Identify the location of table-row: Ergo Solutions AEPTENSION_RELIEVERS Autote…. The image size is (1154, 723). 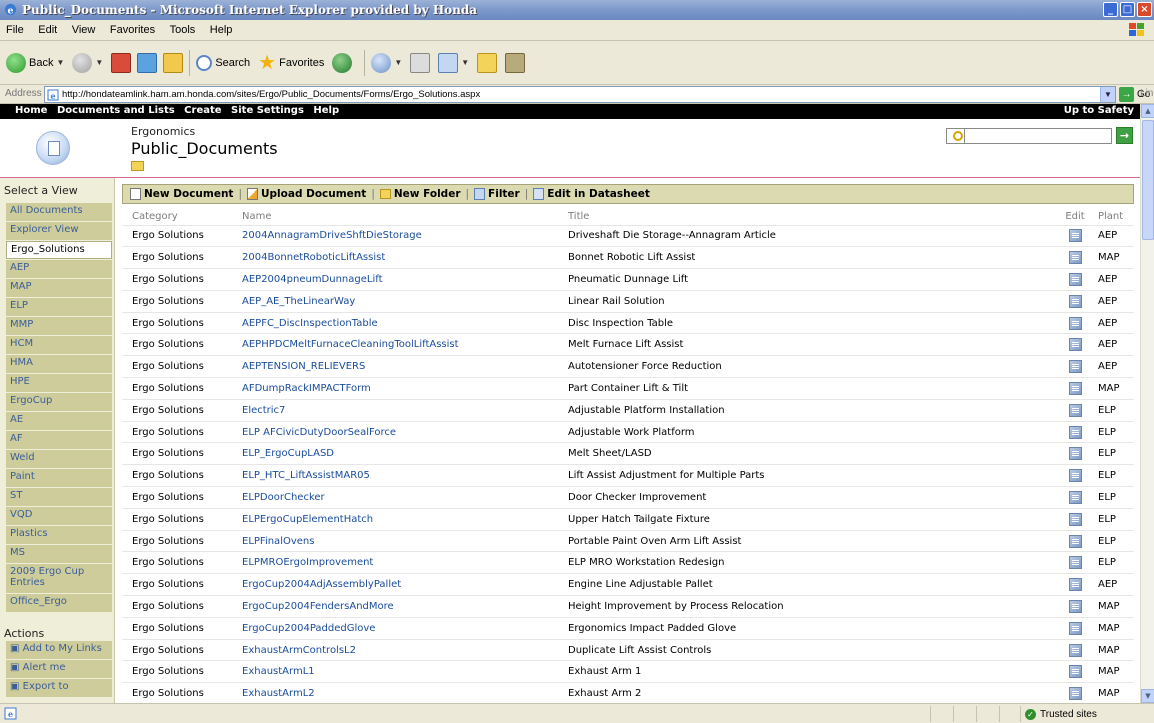
(628, 366).